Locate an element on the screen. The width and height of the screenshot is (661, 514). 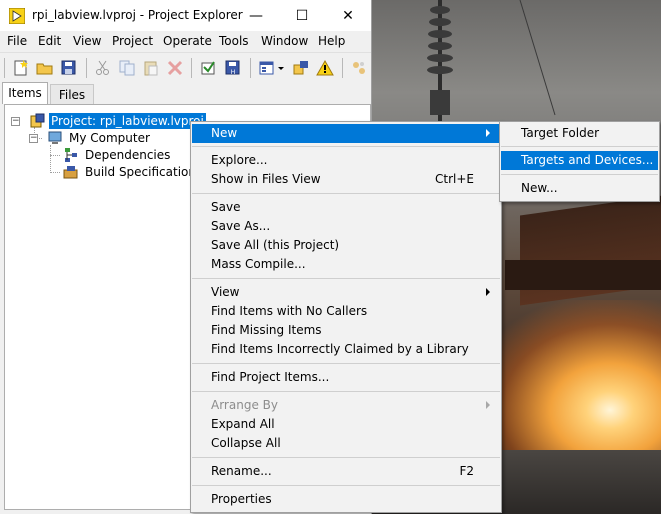
tree-item-build-specifications-label: Build Specifications is located at coordinates (144, 172).